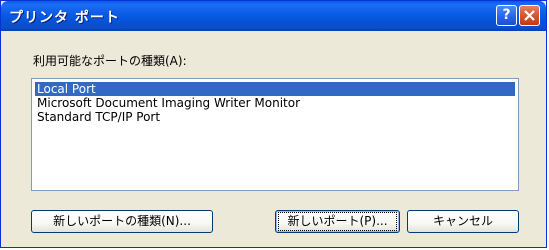  What do you see at coordinates (64, 18) in the screenshot?
I see `window-title: プリンタ ポート` at bounding box center [64, 18].